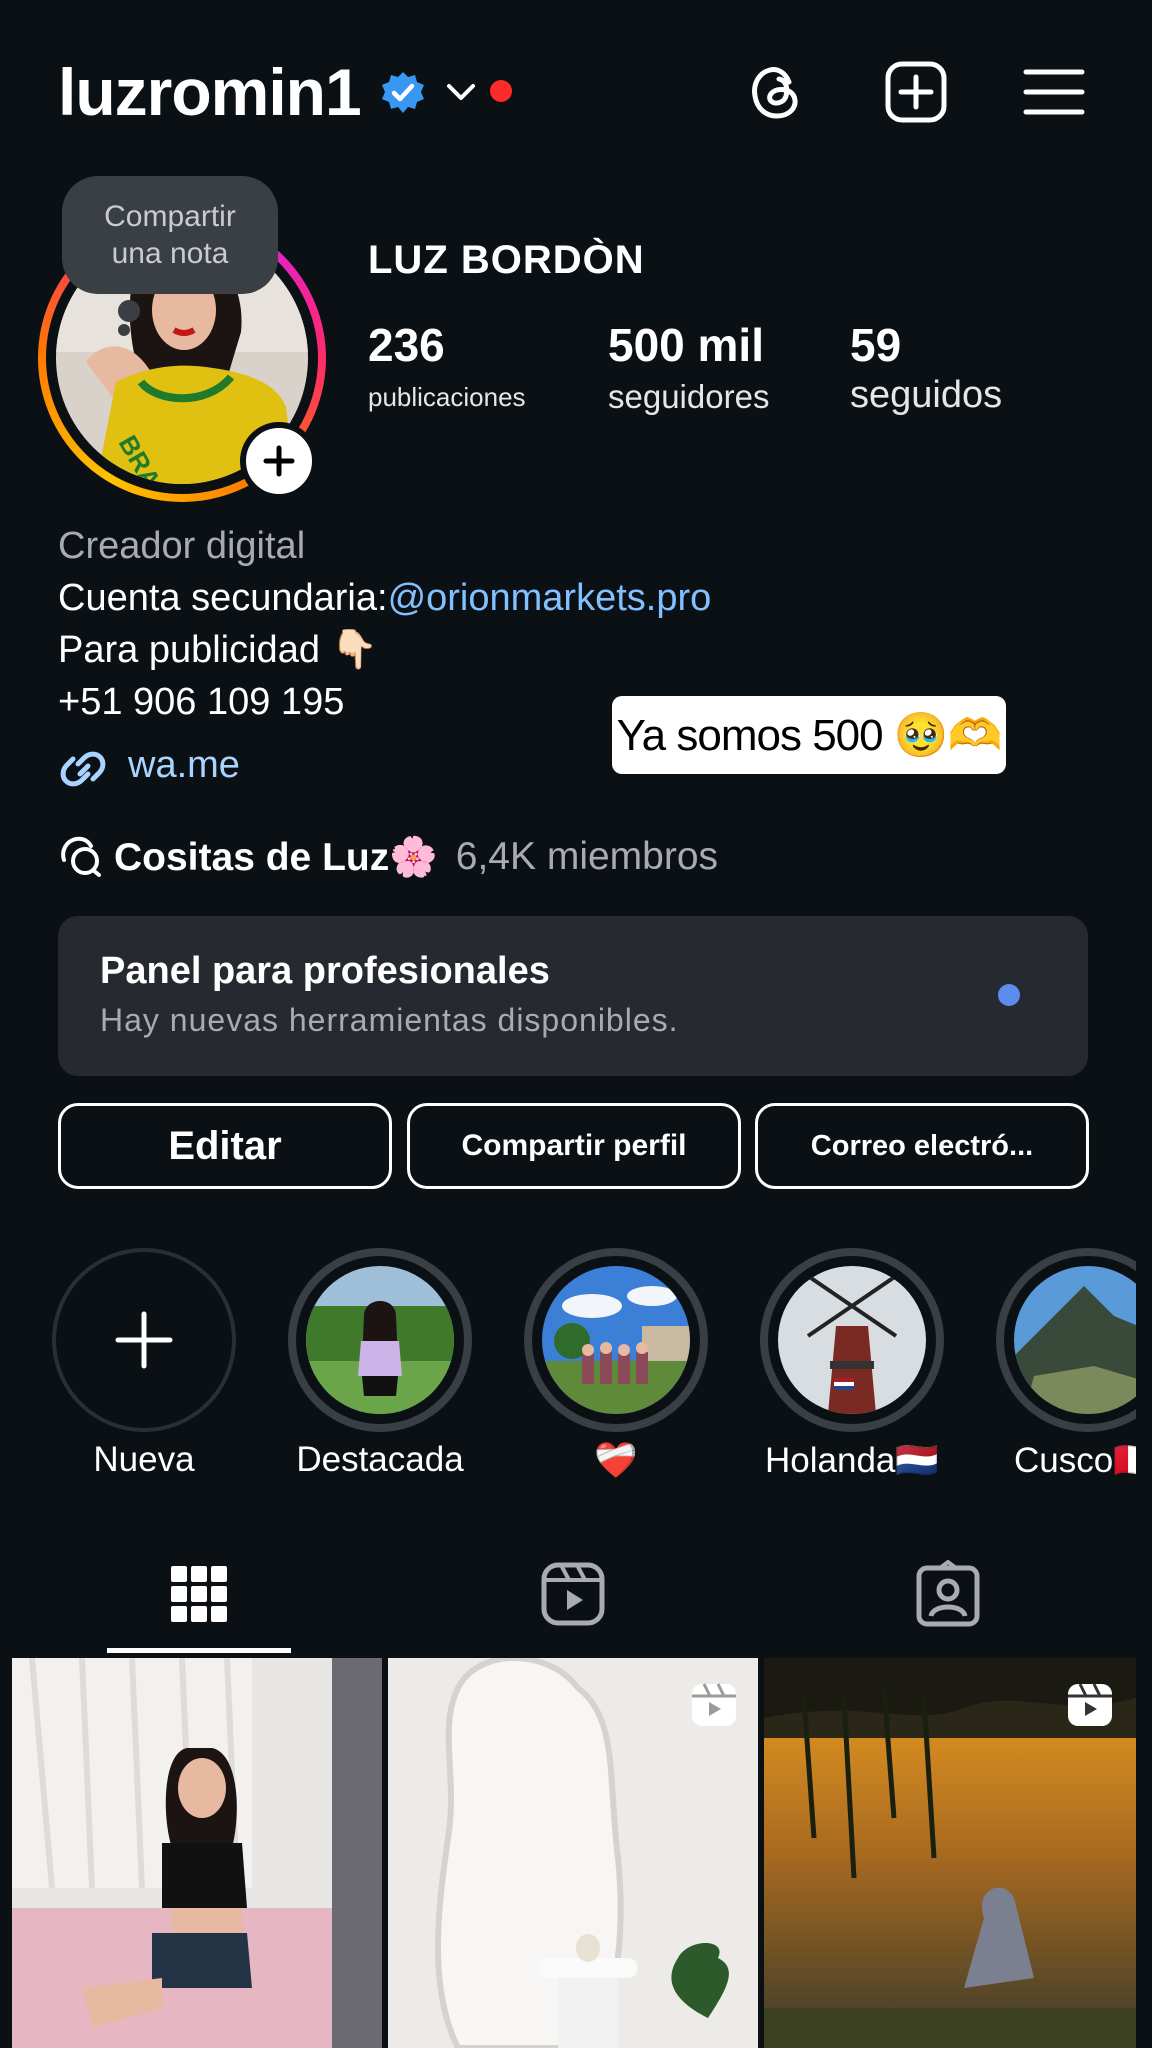 This screenshot has height=2048, width=1152. Describe the element at coordinates (447, 397) in the screenshot. I see `posts-label: publicaciones` at that location.